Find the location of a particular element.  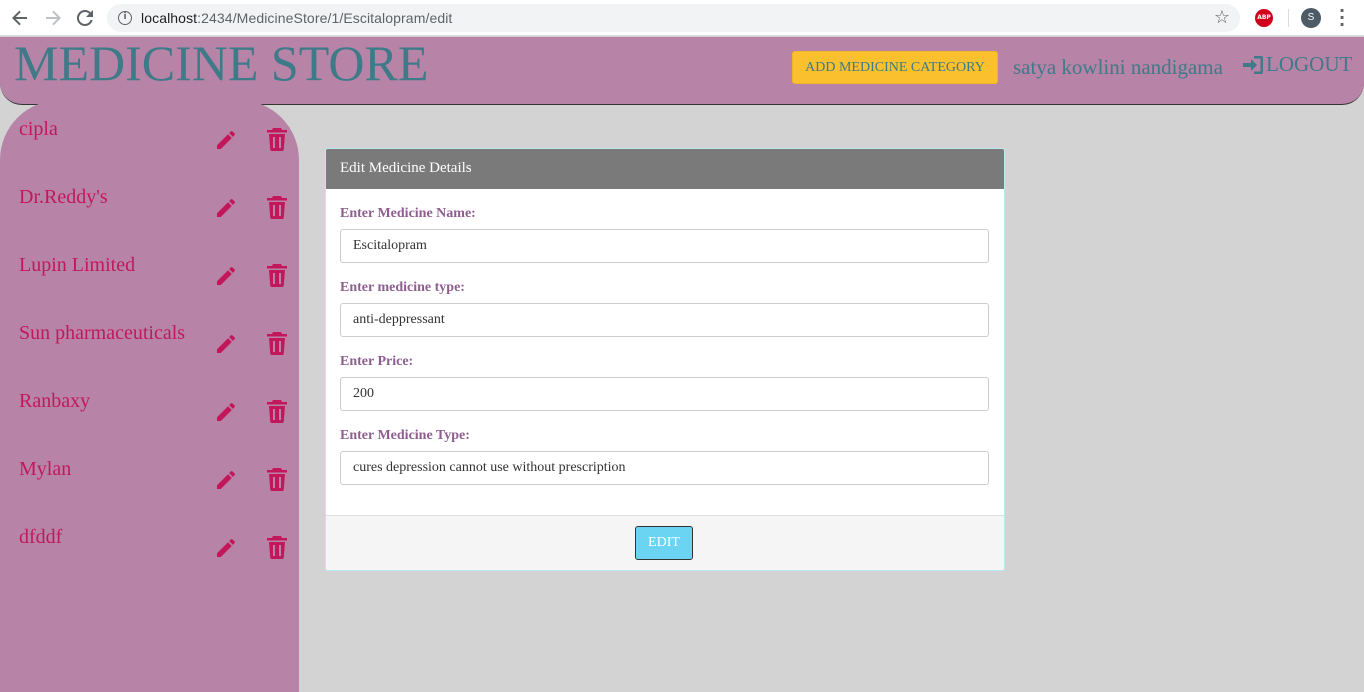

category-item: Lupin Limited is located at coordinates (149, 270).